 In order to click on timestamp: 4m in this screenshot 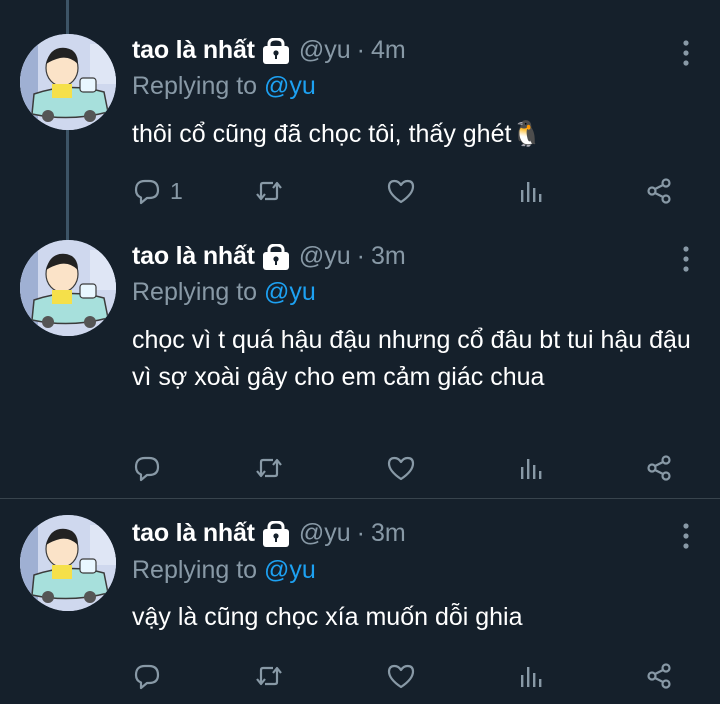, I will do `click(388, 50)`.